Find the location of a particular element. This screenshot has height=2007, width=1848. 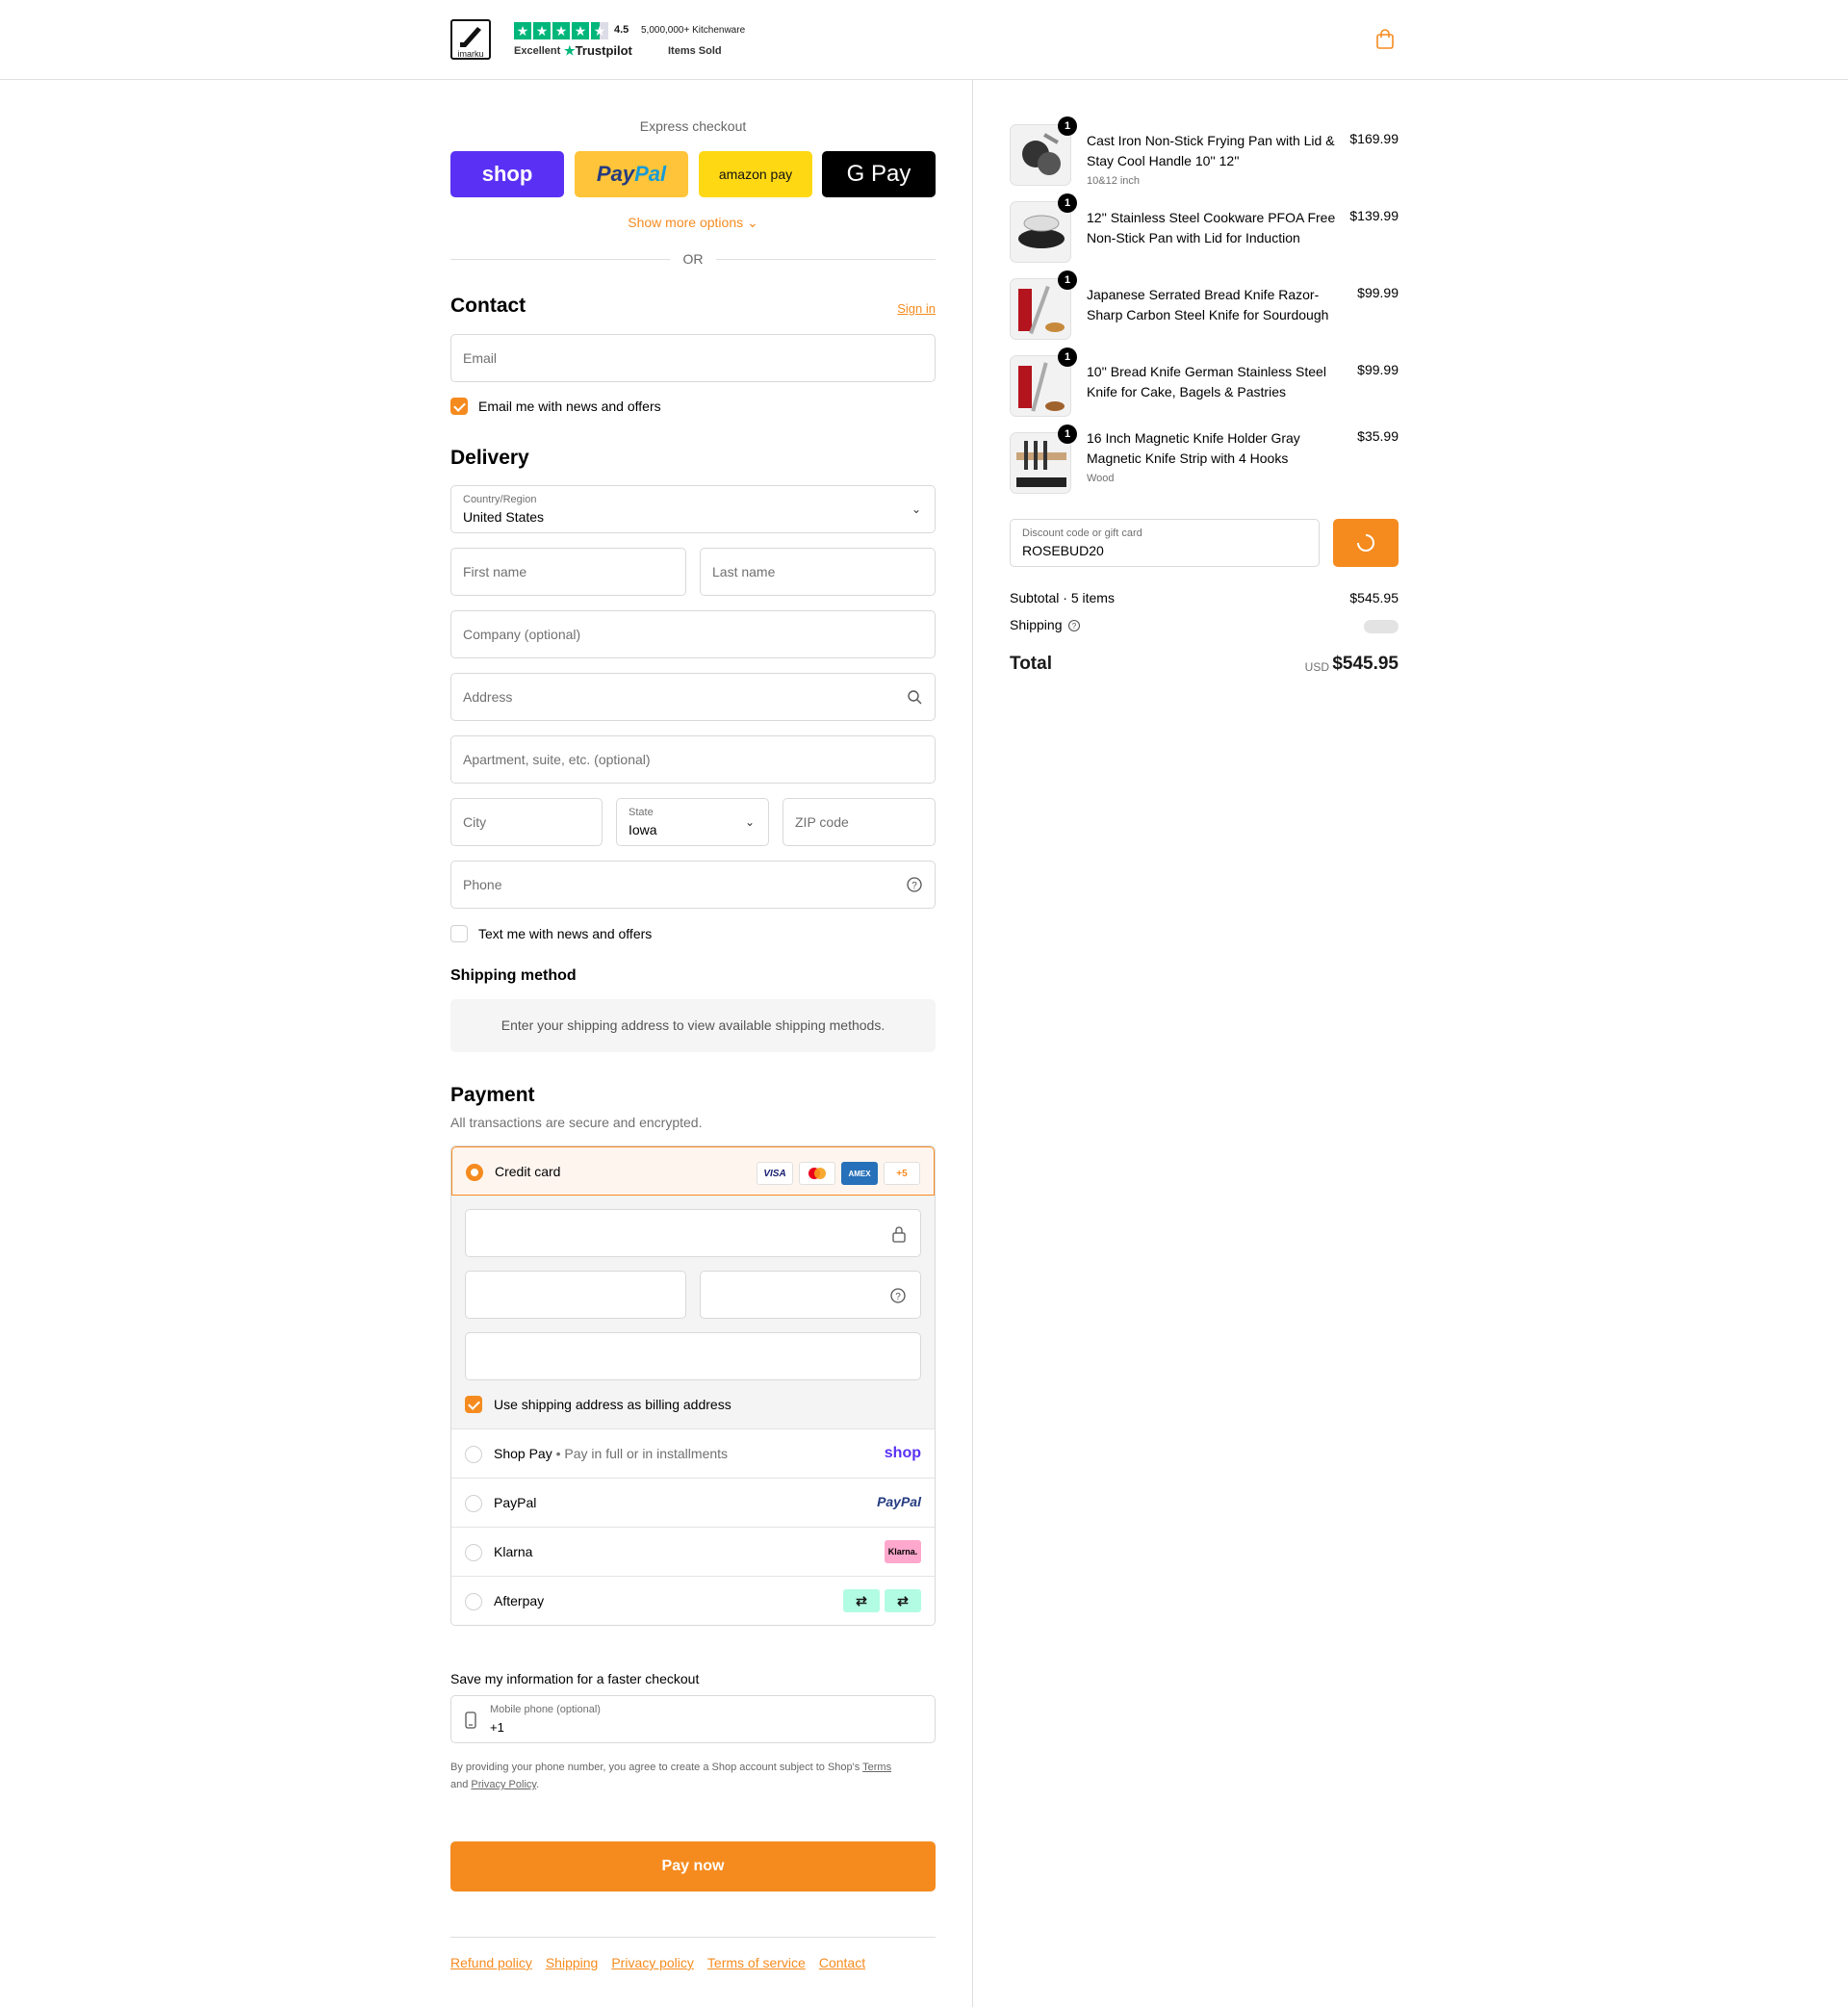

klarna-radio is located at coordinates (473, 1552).